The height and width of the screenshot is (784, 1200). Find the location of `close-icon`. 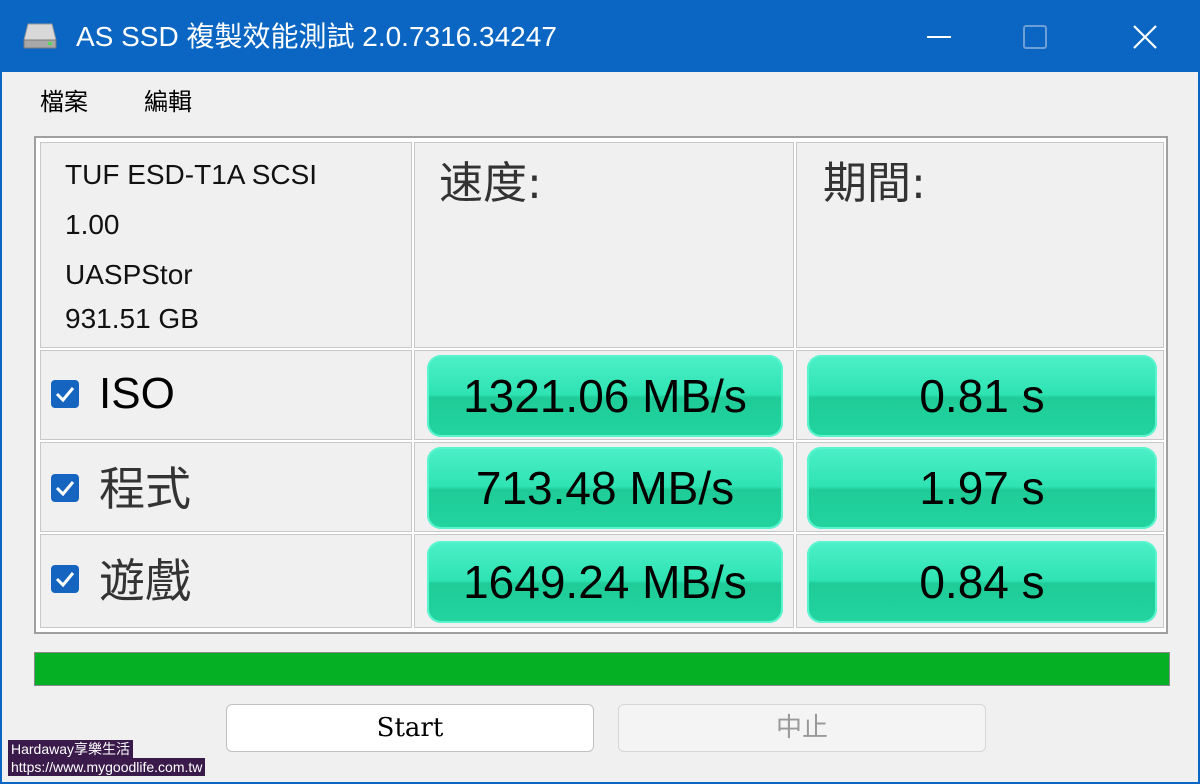

close-icon is located at coordinates (1145, 37).